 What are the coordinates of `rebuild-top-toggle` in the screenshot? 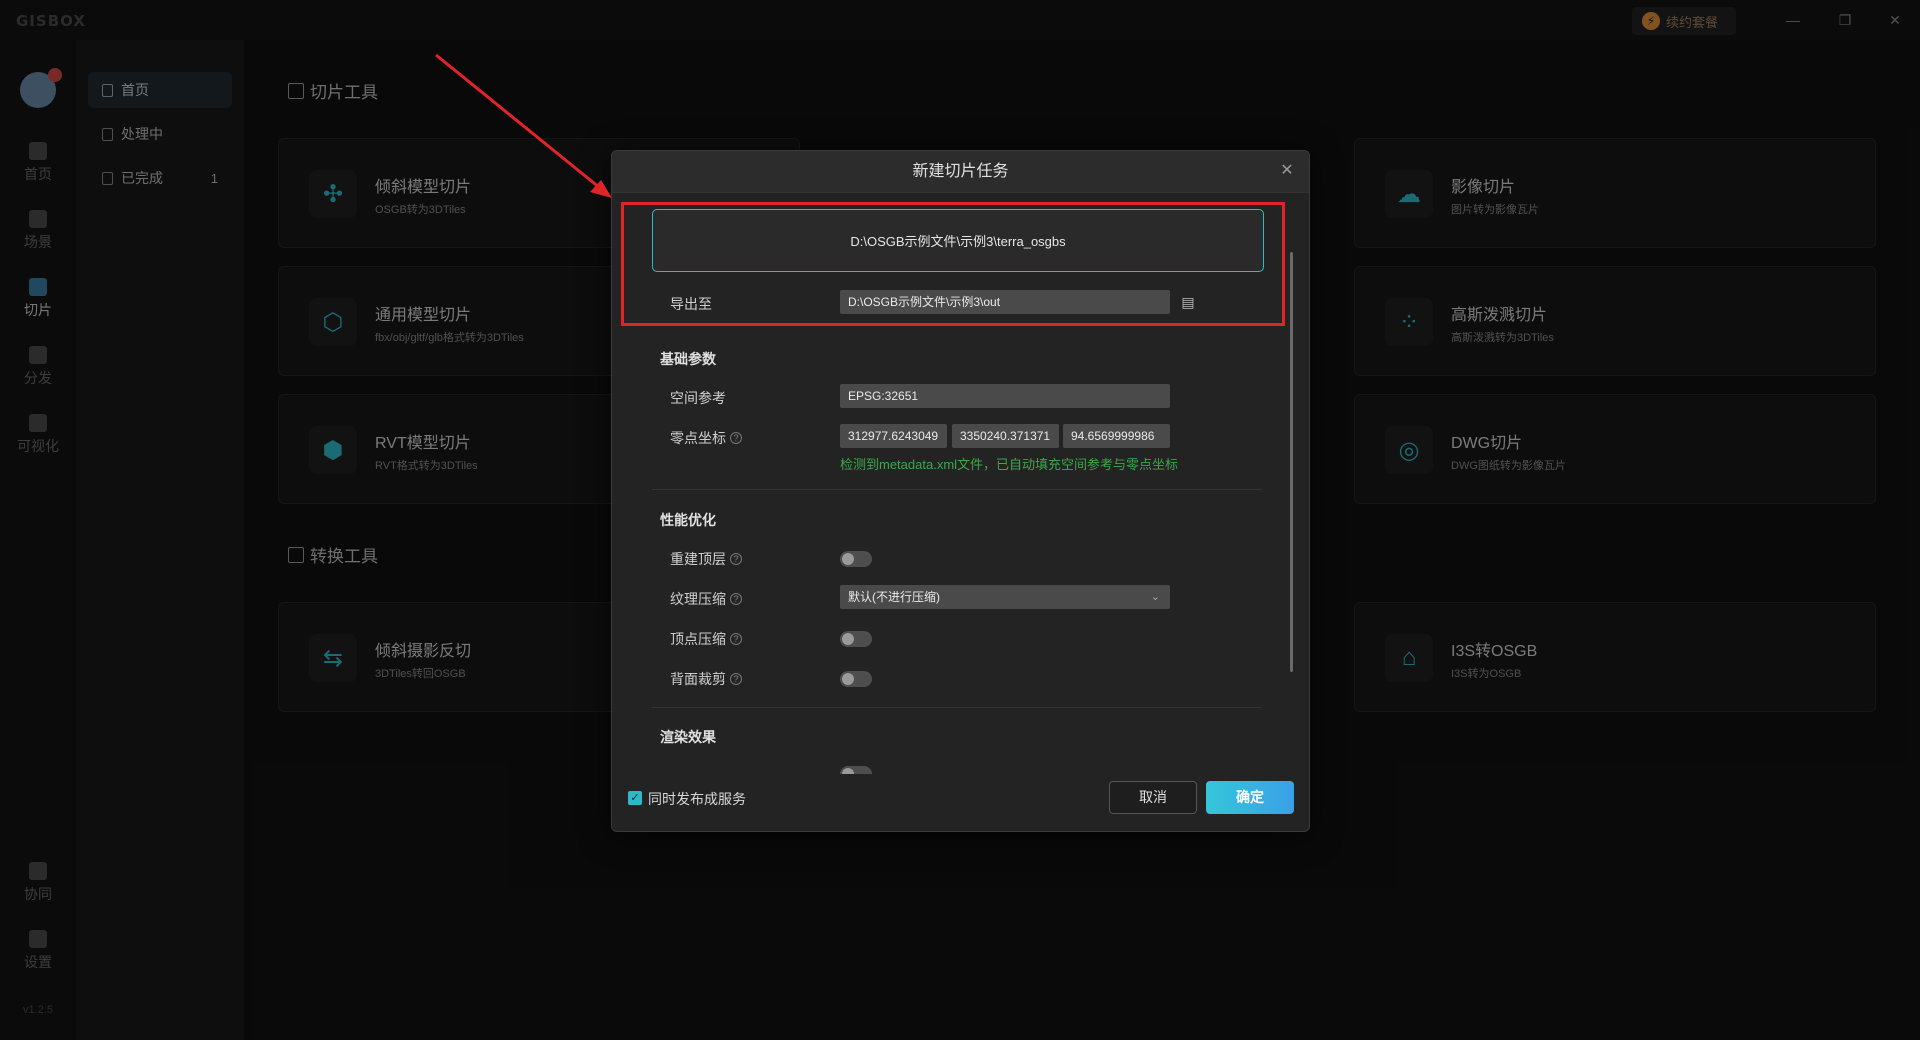 It's located at (856, 559).